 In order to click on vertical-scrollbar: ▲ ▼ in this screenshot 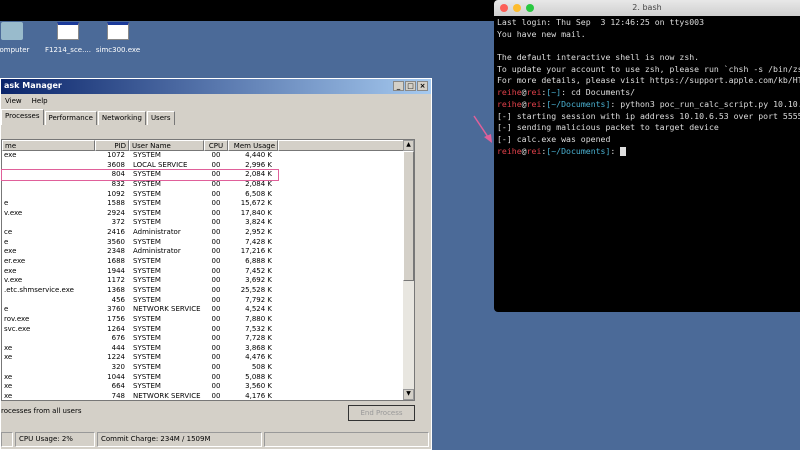, I will do `click(408, 270)`.